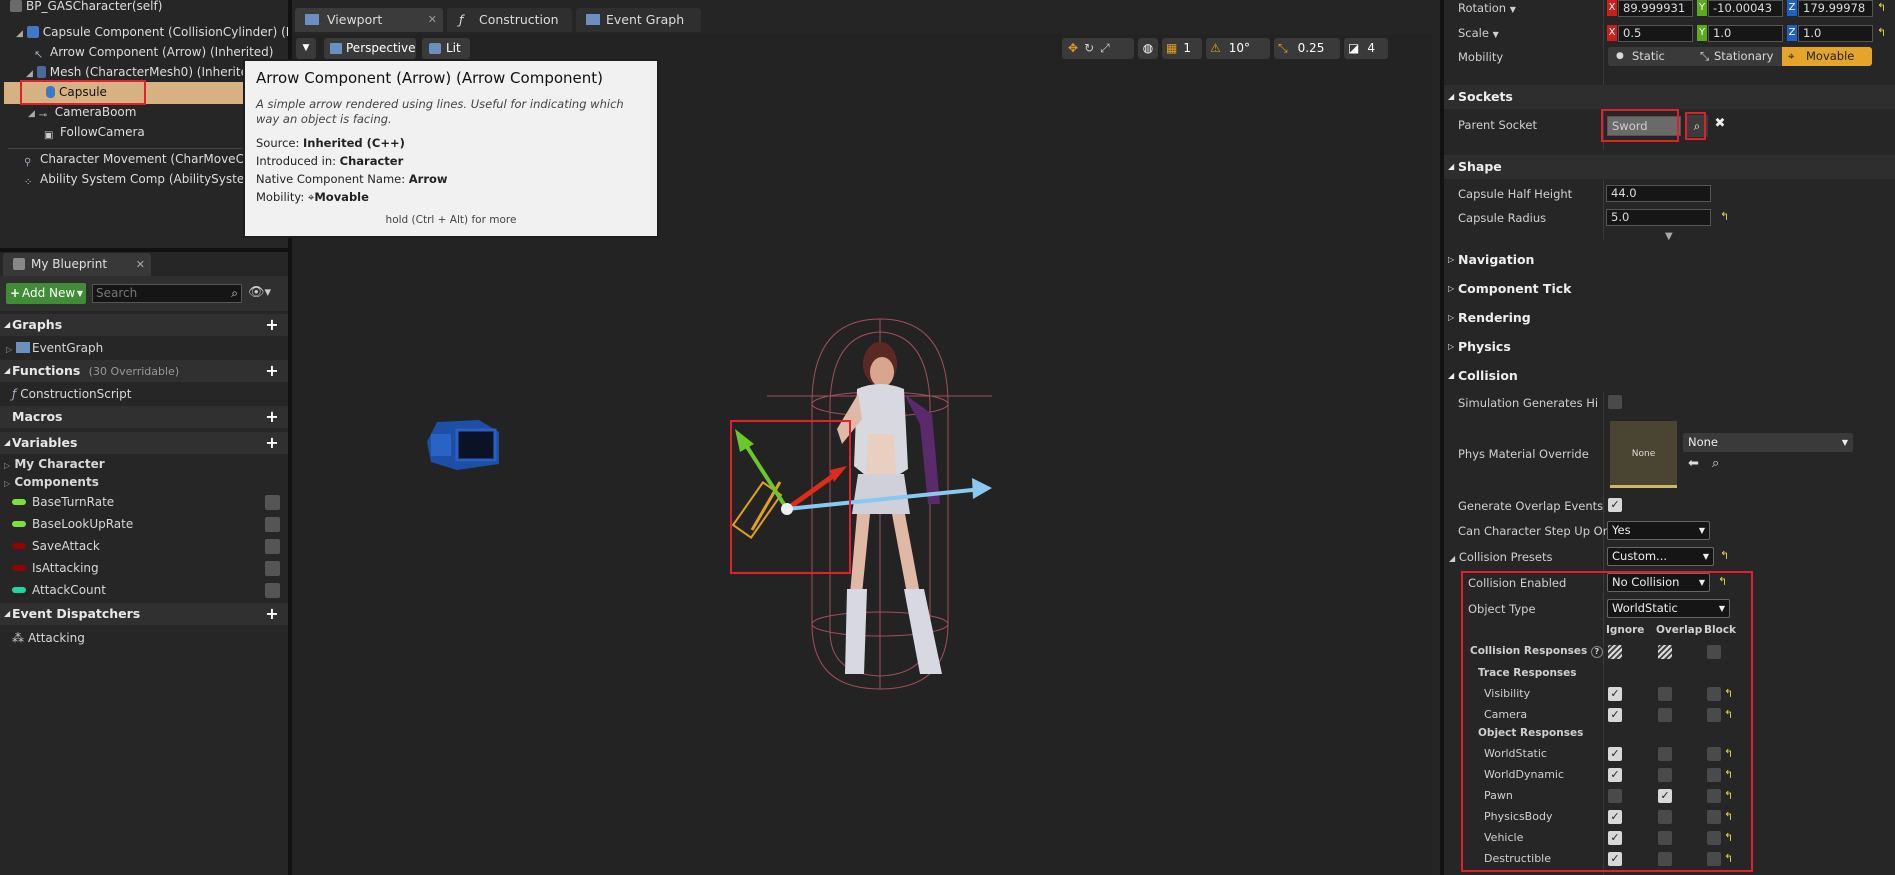 This screenshot has width=1895, height=875. What do you see at coordinates (1073, 48) in the screenshot?
I see `translate-icon: ✥` at bounding box center [1073, 48].